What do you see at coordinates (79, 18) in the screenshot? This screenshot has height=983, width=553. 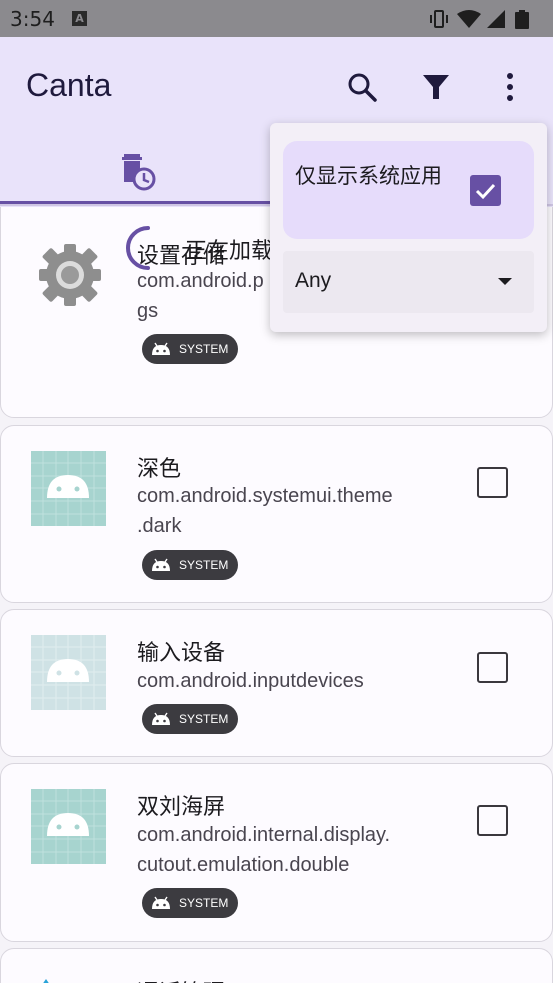 I see `notification-a-icon: A` at bounding box center [79, 18].